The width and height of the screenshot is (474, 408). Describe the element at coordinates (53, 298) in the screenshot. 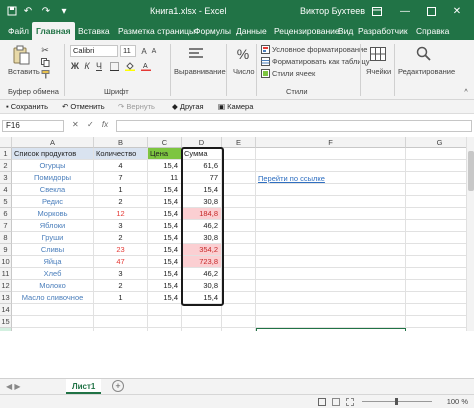

I see `data-cell-a: Масло сливочное` at that location.